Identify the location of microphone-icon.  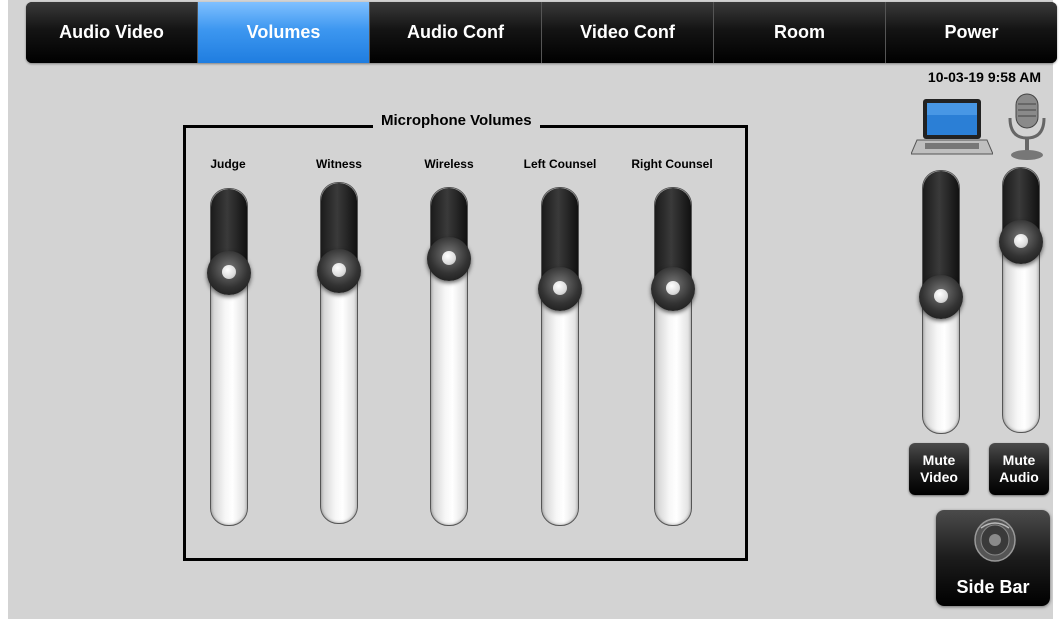
(1027, 126).